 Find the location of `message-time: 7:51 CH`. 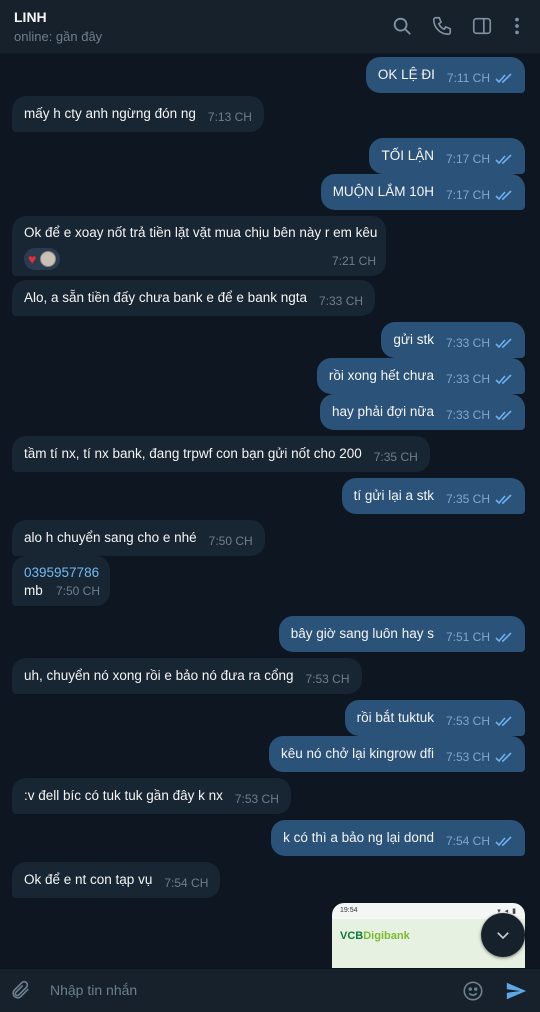

message-time: 7:51 CH is located at coordinates (467, 637).